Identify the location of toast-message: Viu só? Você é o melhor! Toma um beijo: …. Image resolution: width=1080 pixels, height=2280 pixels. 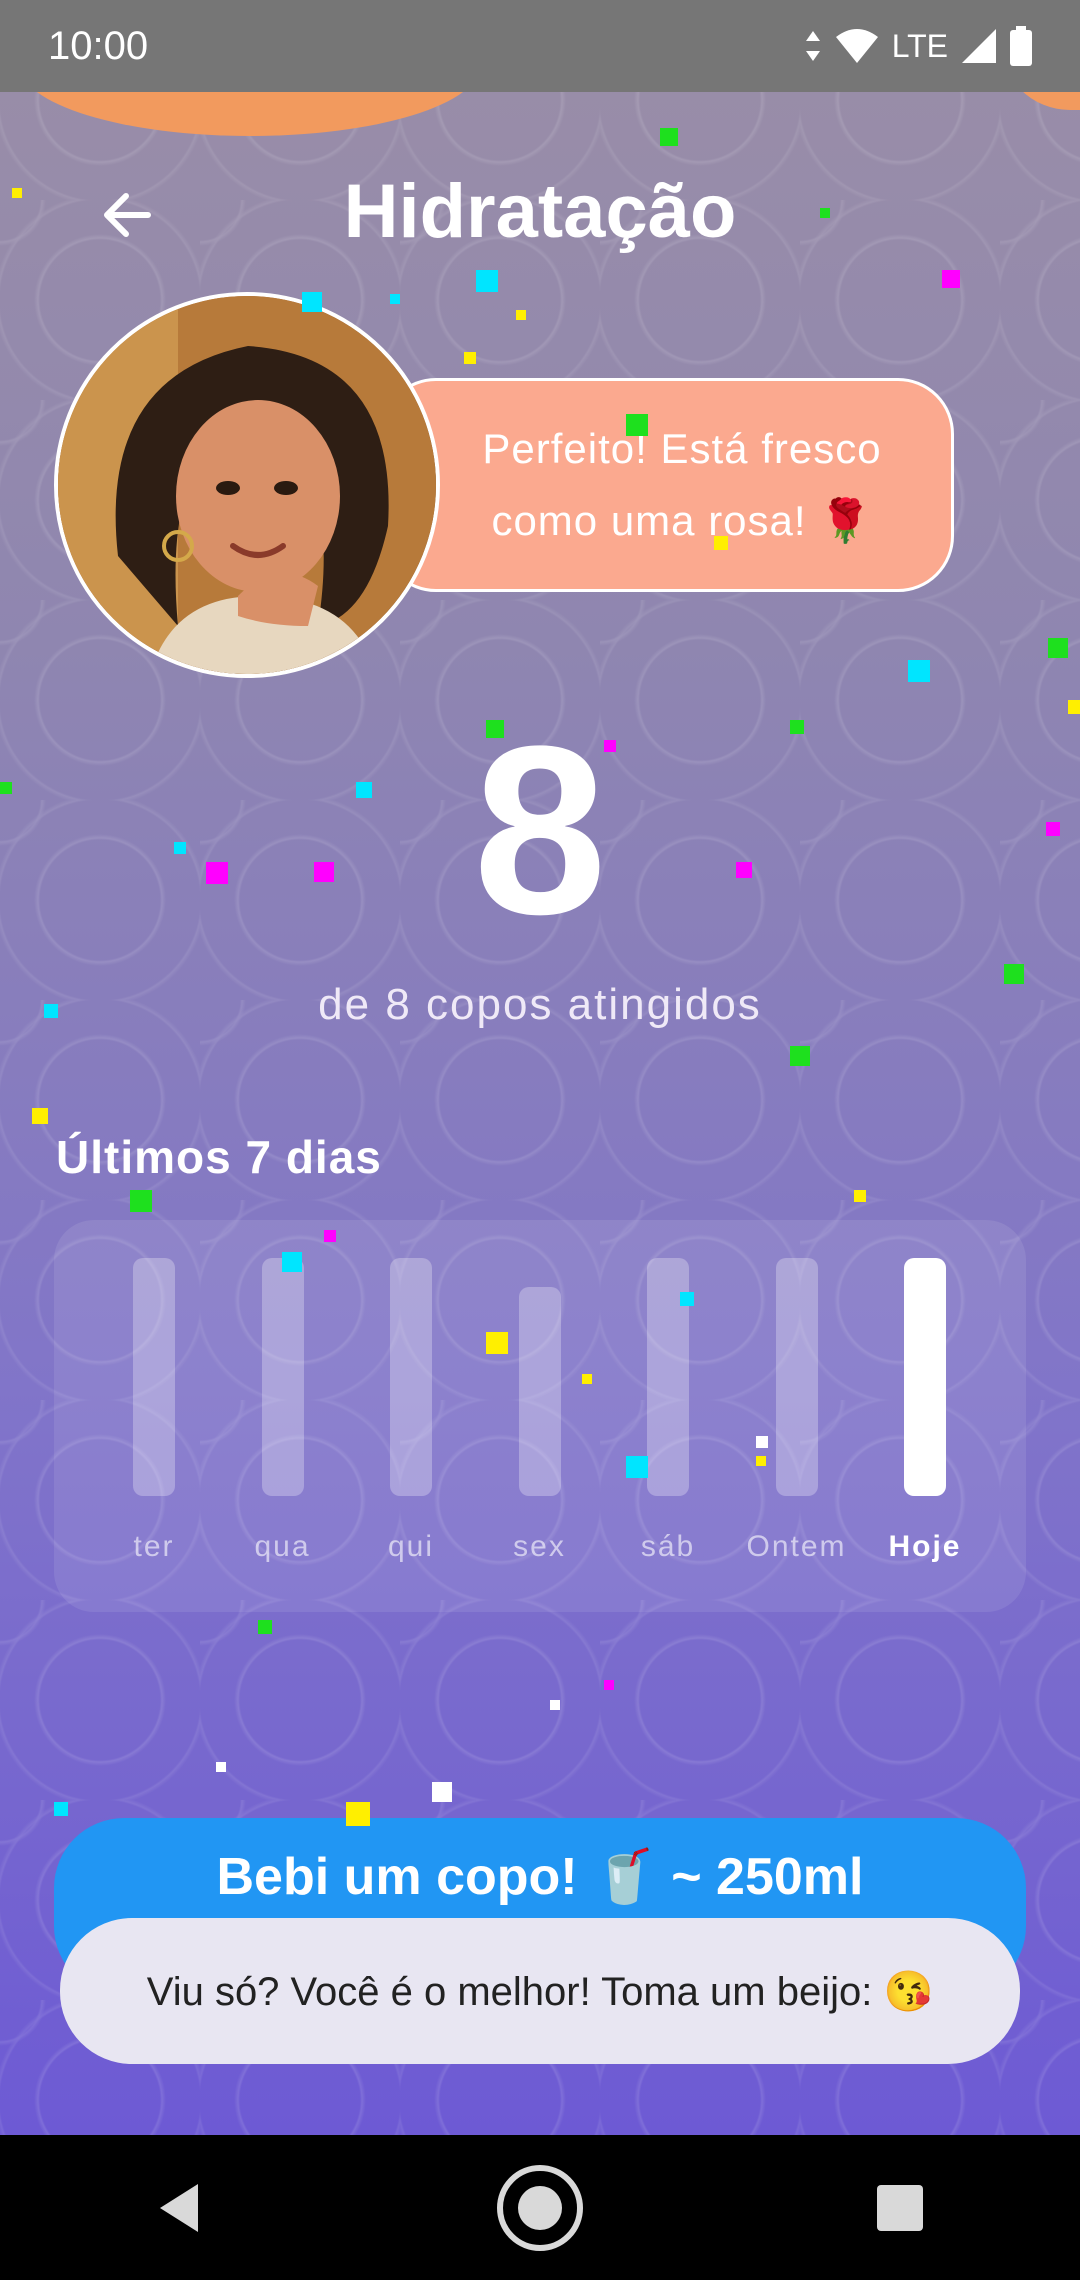
(540, 1991).